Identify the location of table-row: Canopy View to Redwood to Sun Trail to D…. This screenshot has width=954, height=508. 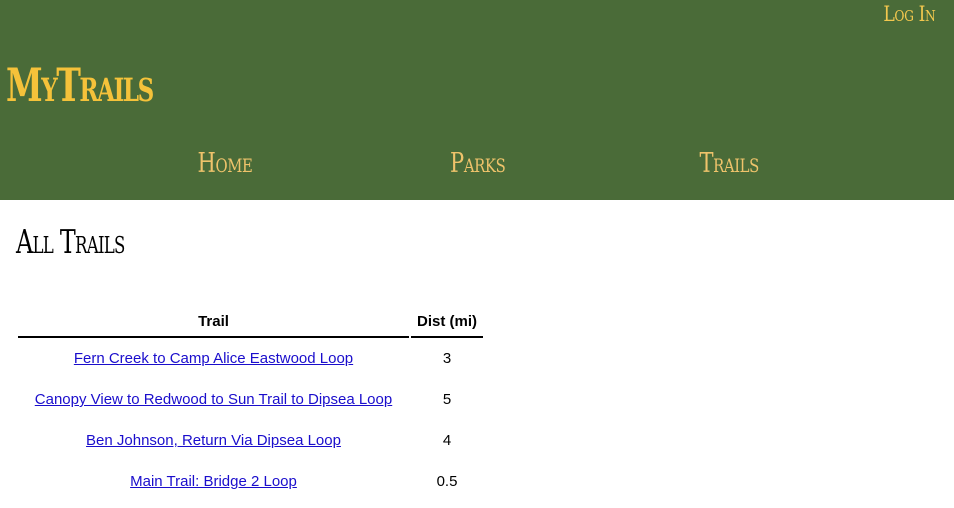
(250, 399).